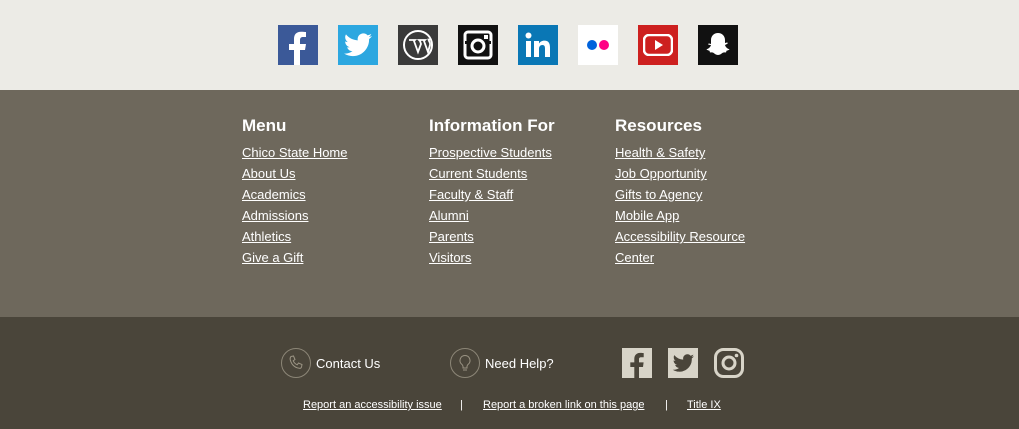 The height and width of the screenshot is (429, 1019). Describe the element at coordinates (296, 363) in the screenshot. I see `phone-icon` at that location.